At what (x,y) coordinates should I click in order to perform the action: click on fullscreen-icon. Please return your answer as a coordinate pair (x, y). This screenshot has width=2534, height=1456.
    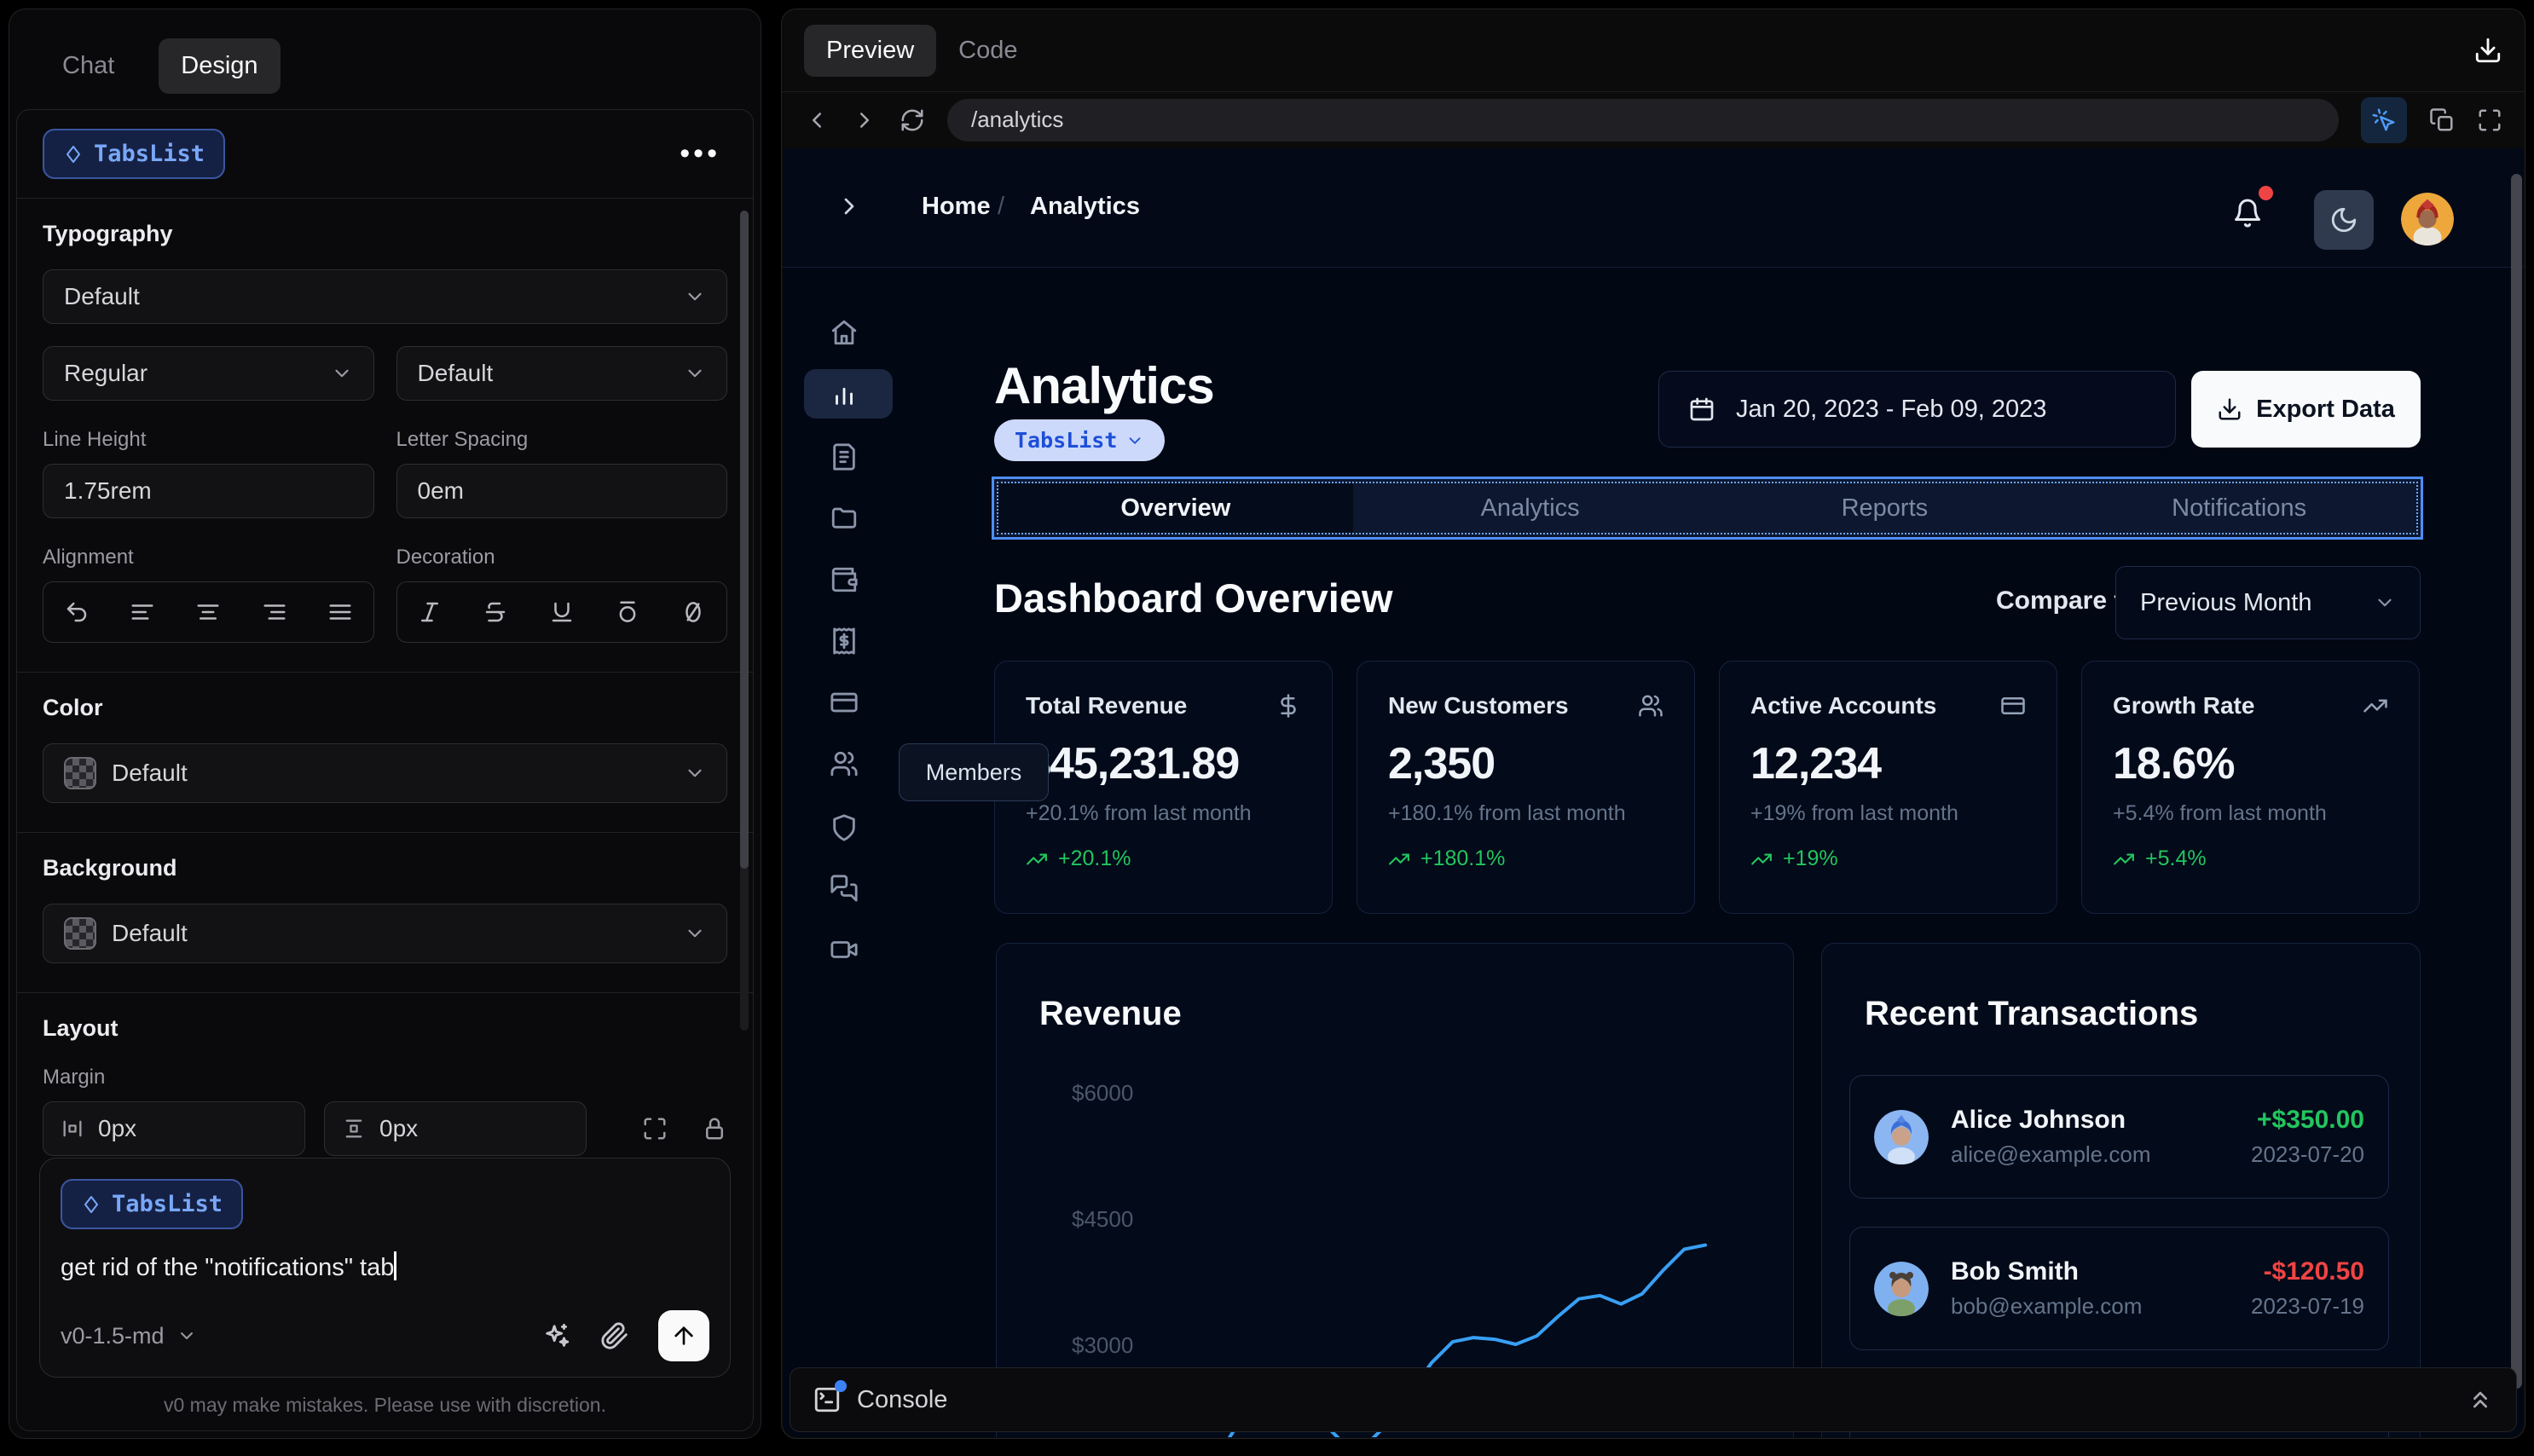
    Looking at the image, I should click on (2489, 120).